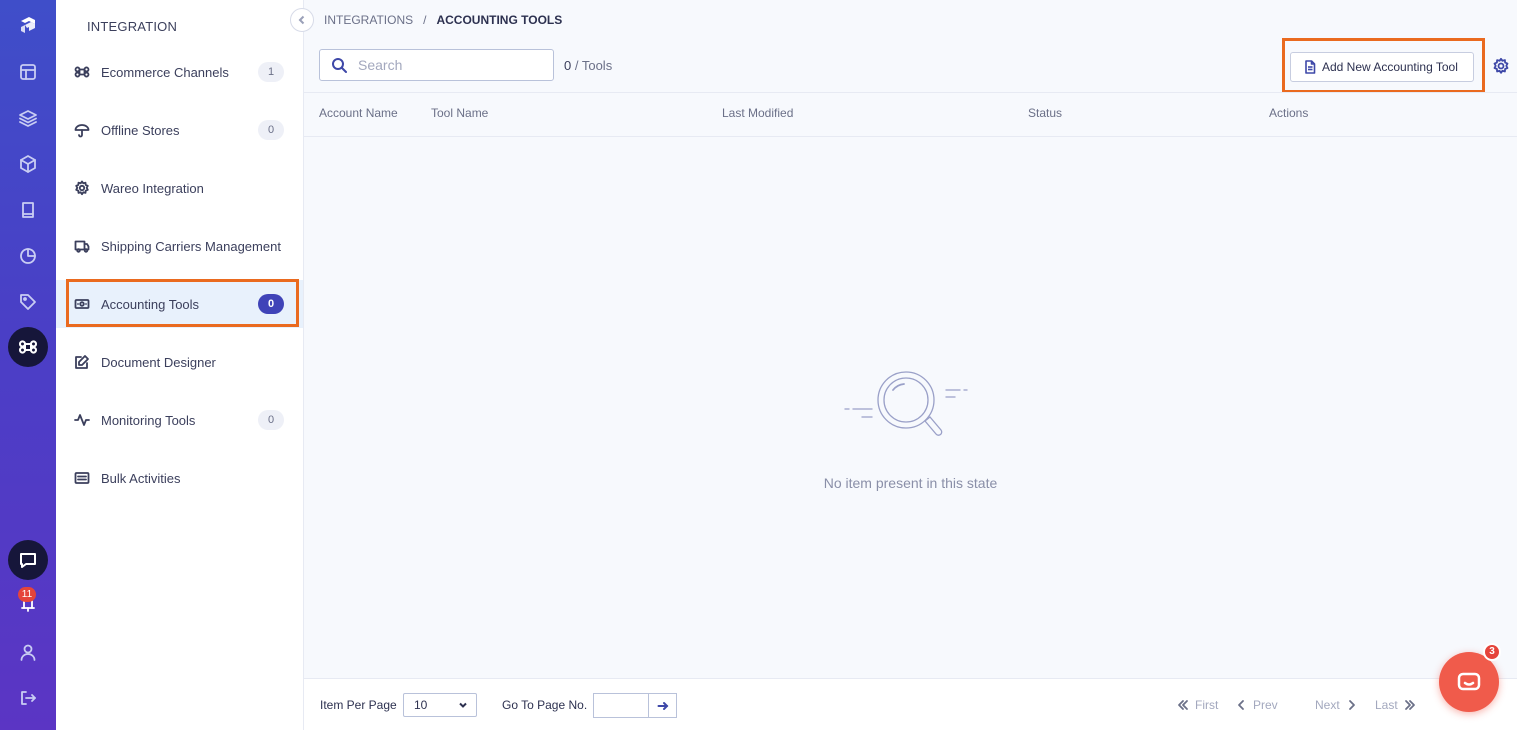  What do you see at coordinates (1386, 705) in the screenshot?
I see `last-label: Last` at bounding box center [1386, 705].